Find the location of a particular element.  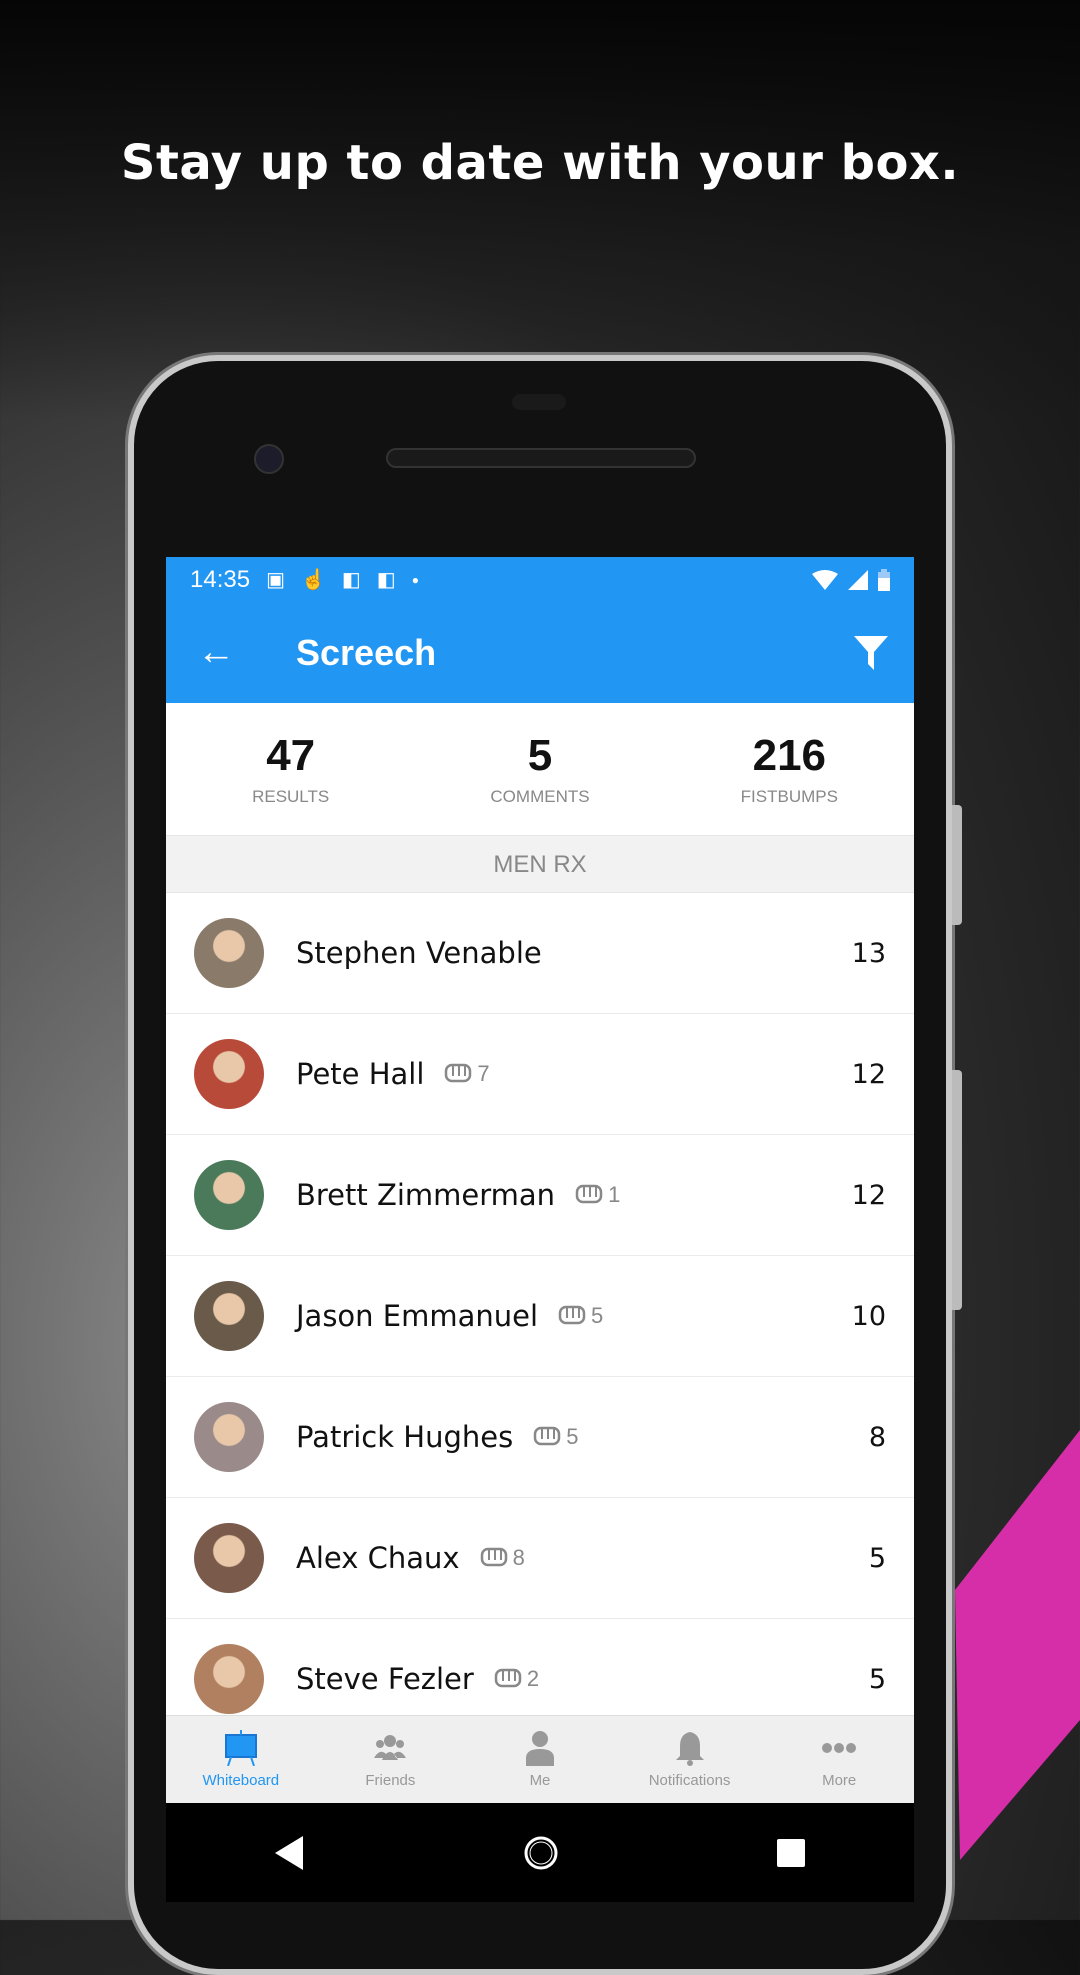

nav-label: Notifications is located at coordinates (689, 1780).